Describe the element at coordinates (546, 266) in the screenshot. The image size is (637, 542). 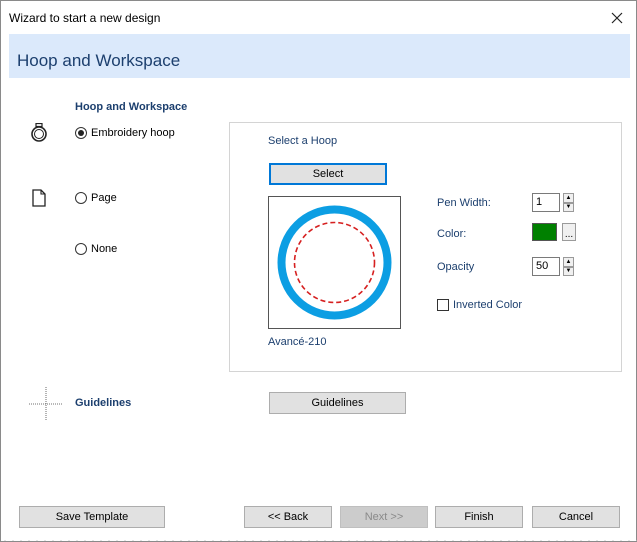
I see `opacity-input: 50` at that location.